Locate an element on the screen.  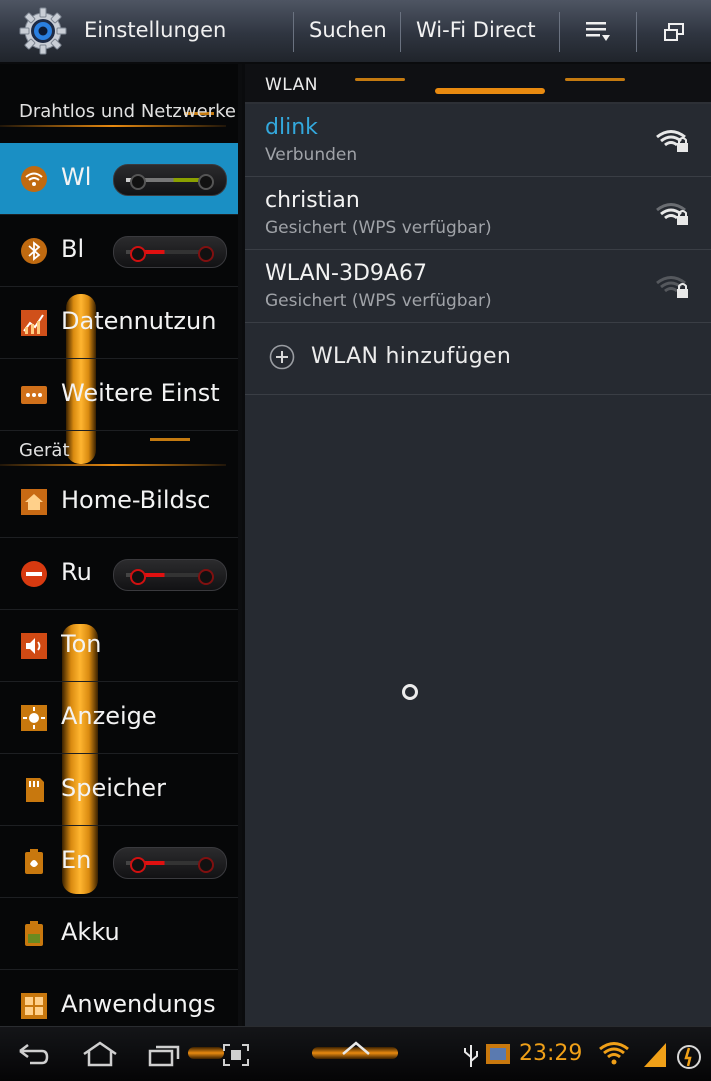
network-name: christian is located at coordinates (312, 200).